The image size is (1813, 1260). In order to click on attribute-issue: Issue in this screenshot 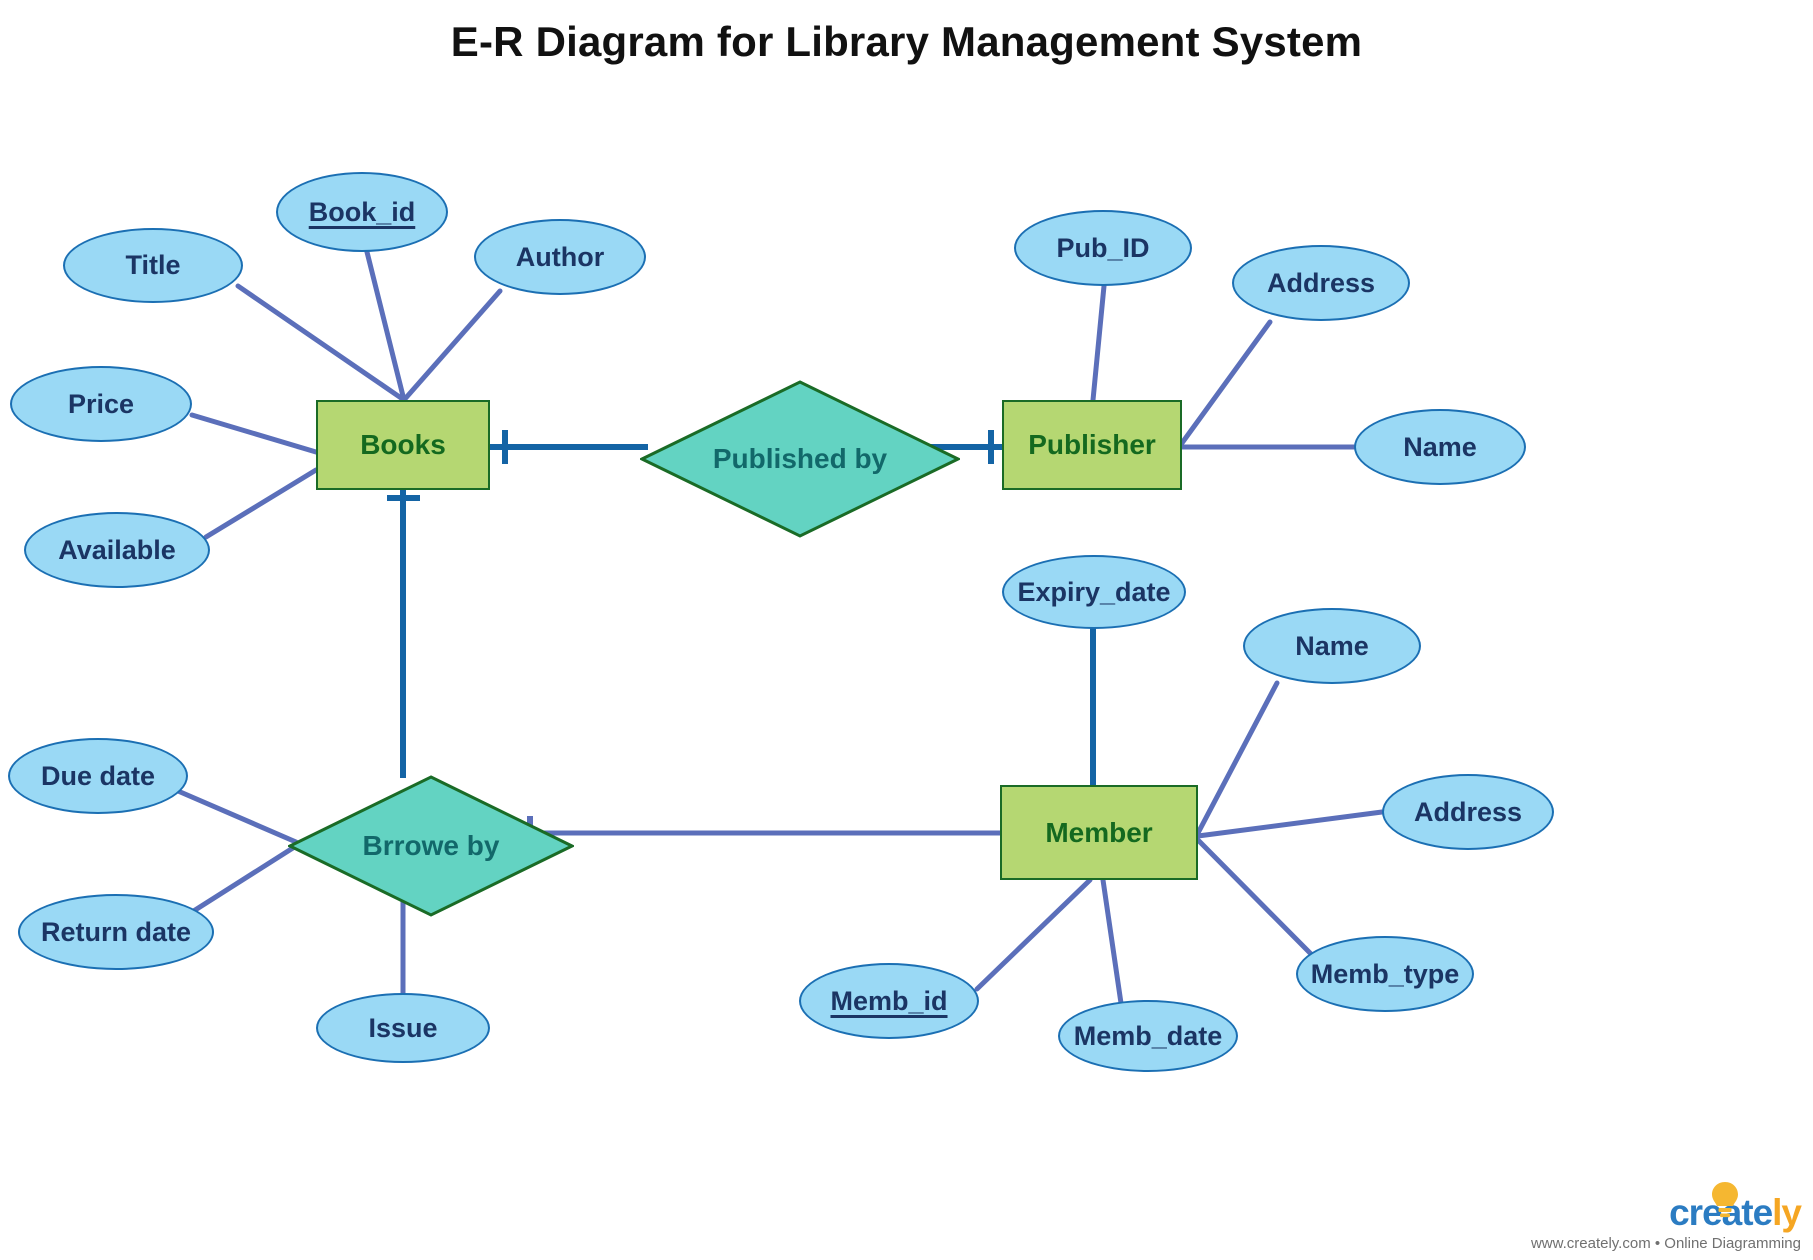, I will do `click(403, 1028)`.